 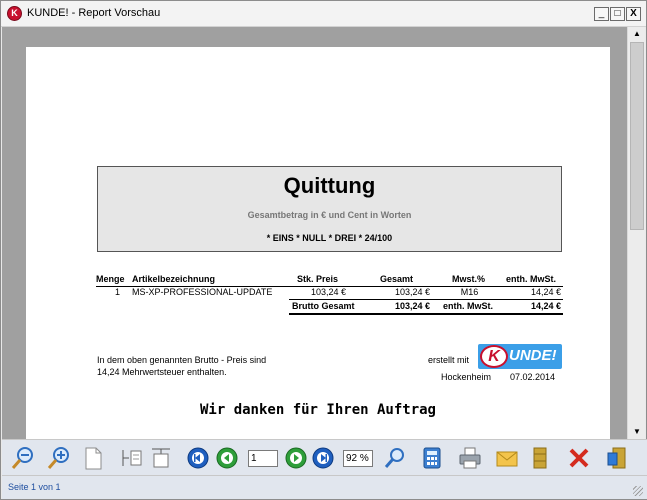 I want to click on maximize-button: □, so click(x=617, y=14).